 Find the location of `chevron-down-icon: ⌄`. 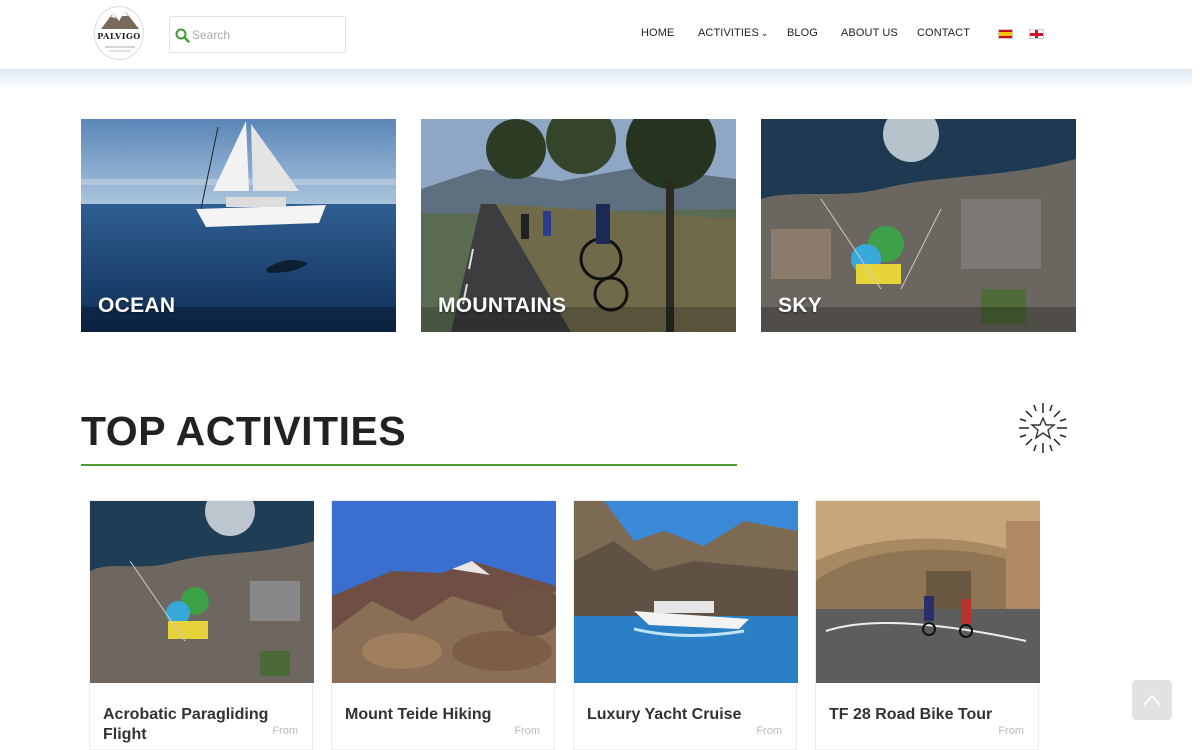

chevron-down-icon: ⌄ is located at coordinates (765, 33).